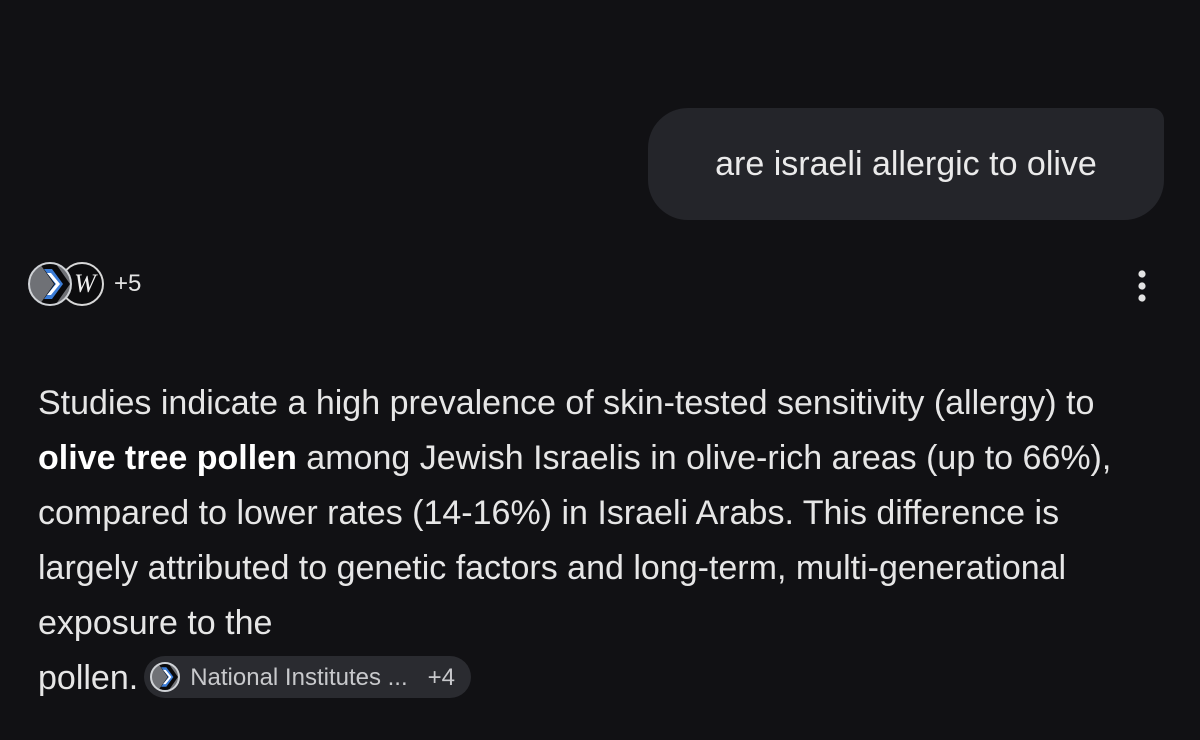  I want to click on citation-more-count: +4, so click(441, 677).